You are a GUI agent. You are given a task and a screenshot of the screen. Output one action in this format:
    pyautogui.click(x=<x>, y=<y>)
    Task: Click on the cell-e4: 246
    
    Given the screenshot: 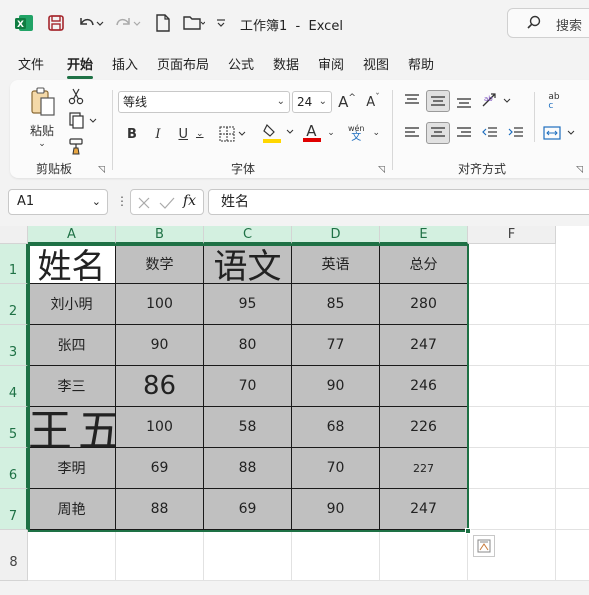 What is the action you would take?
    pyautogui.click(x=424, y=386)
    